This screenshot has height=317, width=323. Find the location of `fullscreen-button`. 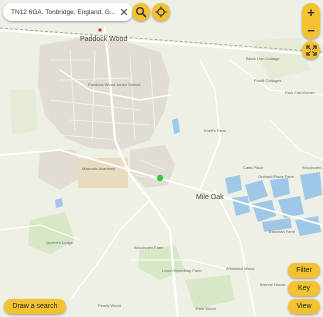

fullscreen-button is located at coordinates (311, 50).